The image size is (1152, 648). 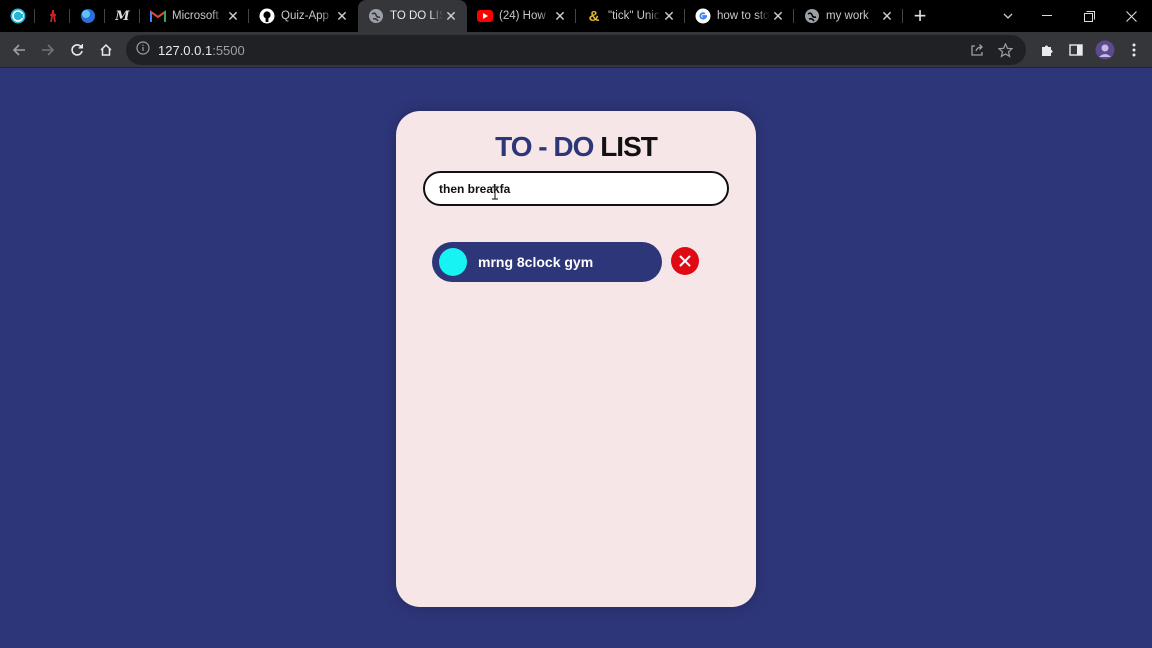 I want to click on tab-tick-unicode: & "tick" Unic ✕, so click(x=630, y=16).